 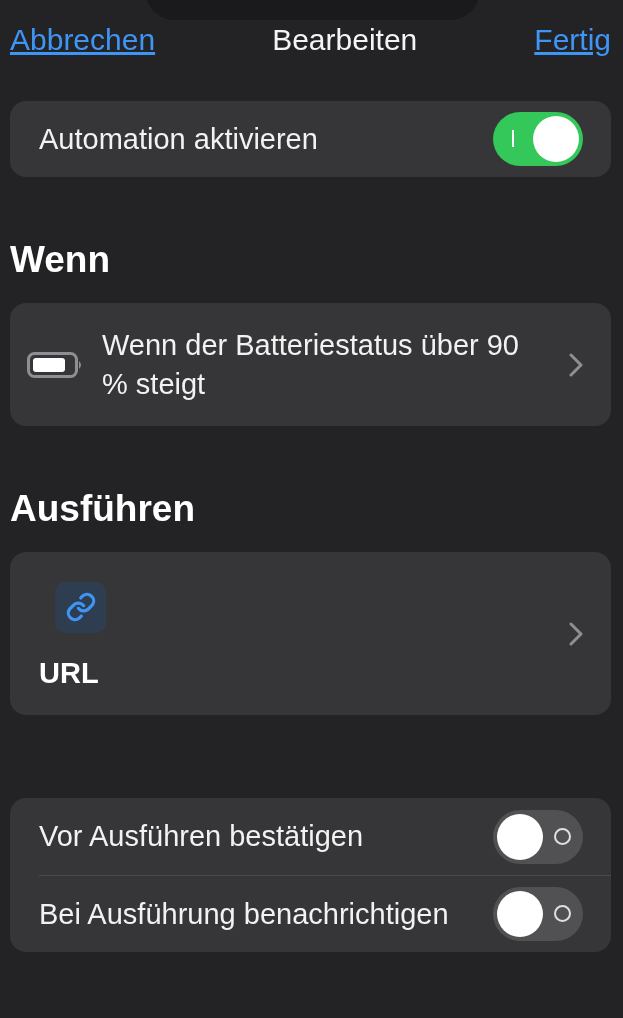 I want to click on done-link: Fertig, so click(x=572, y=40).